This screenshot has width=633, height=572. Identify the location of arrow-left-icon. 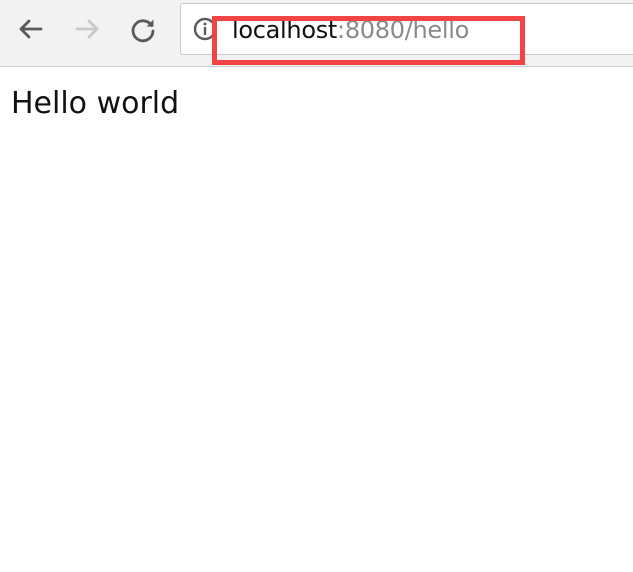
(31, 29).